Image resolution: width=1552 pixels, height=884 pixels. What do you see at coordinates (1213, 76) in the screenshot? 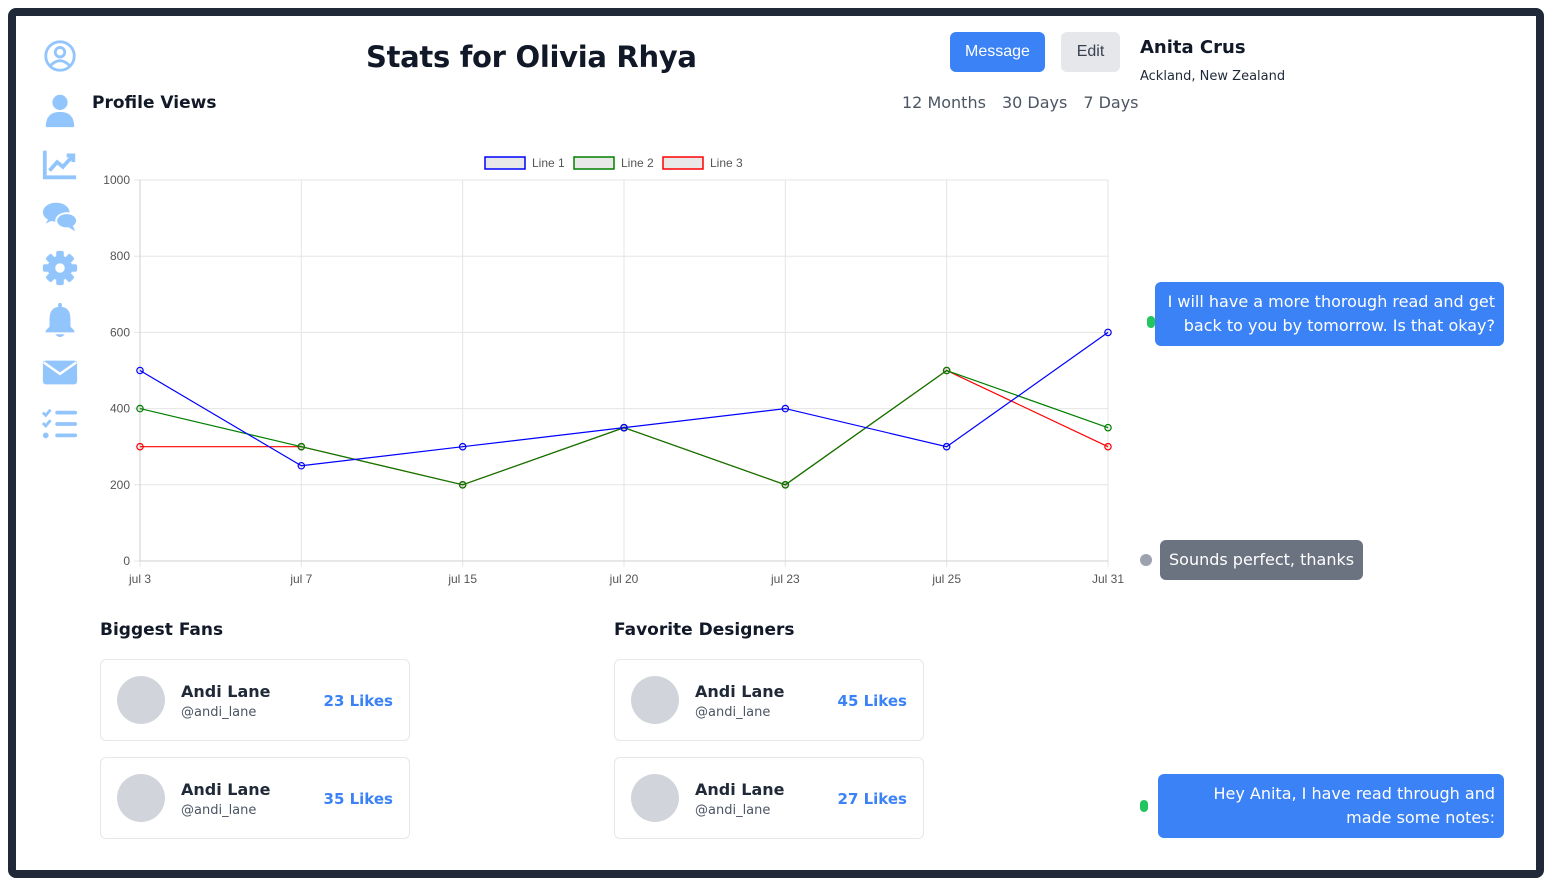
I see `contact-location: Ackland, New Zealand` at bounding box center [1213, 76].